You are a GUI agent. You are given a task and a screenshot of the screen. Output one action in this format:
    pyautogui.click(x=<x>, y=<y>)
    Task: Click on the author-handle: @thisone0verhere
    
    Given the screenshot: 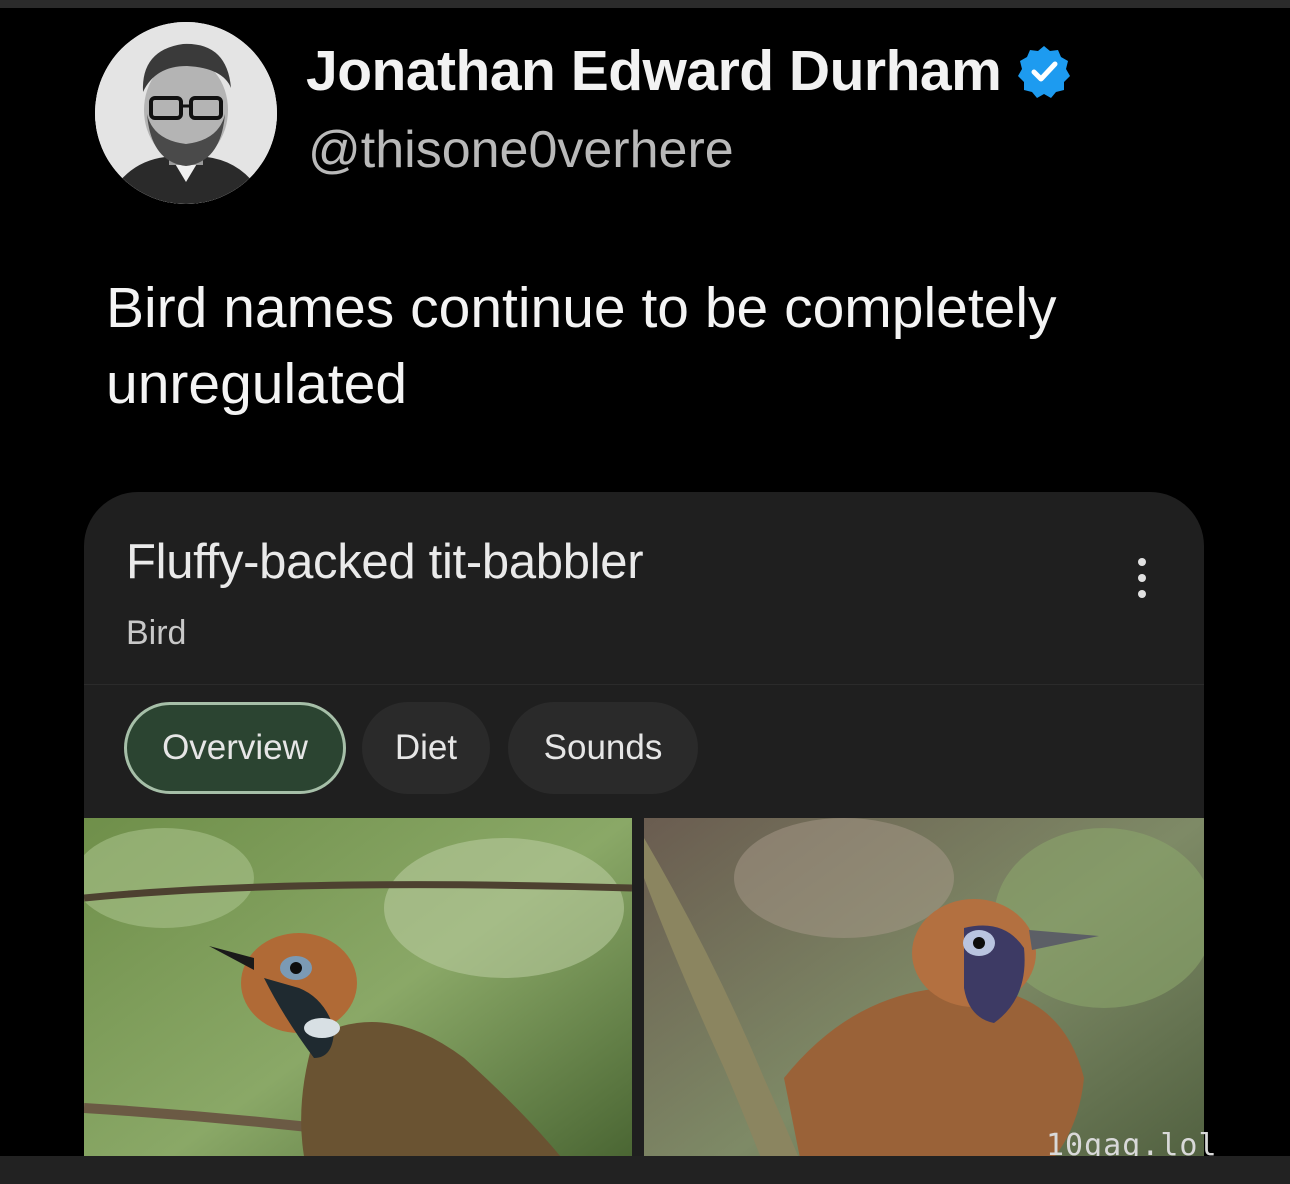 What is the action you would take?
    pyautogui.click(x=521, y=150)
    